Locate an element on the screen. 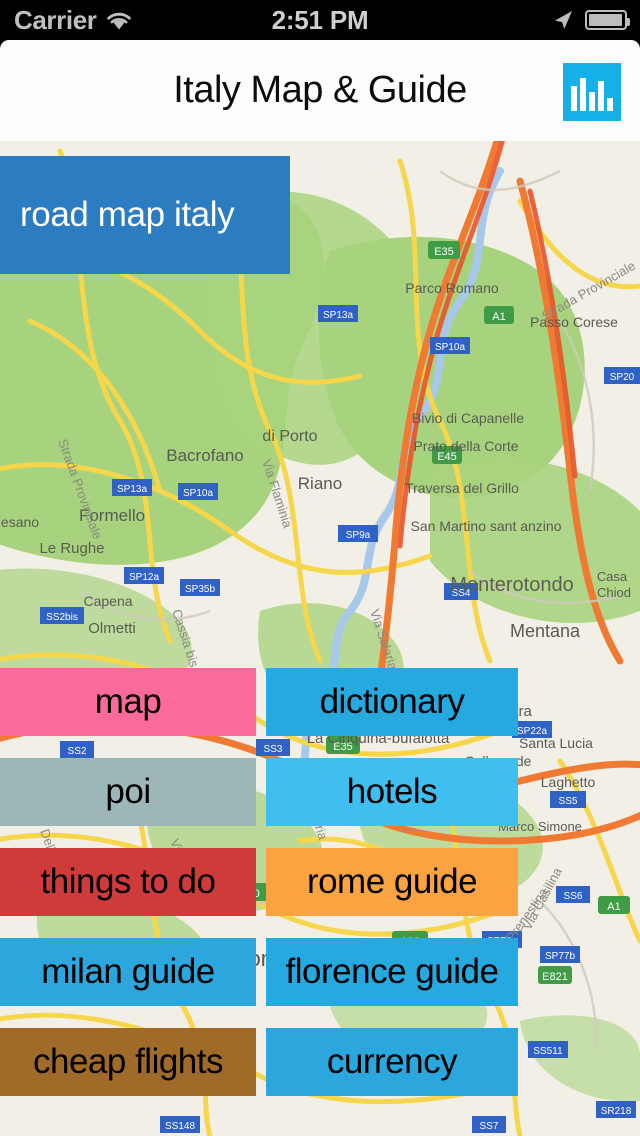  menu-button-cheap-flights: cheap flights is located at coordinates (128, 1062).